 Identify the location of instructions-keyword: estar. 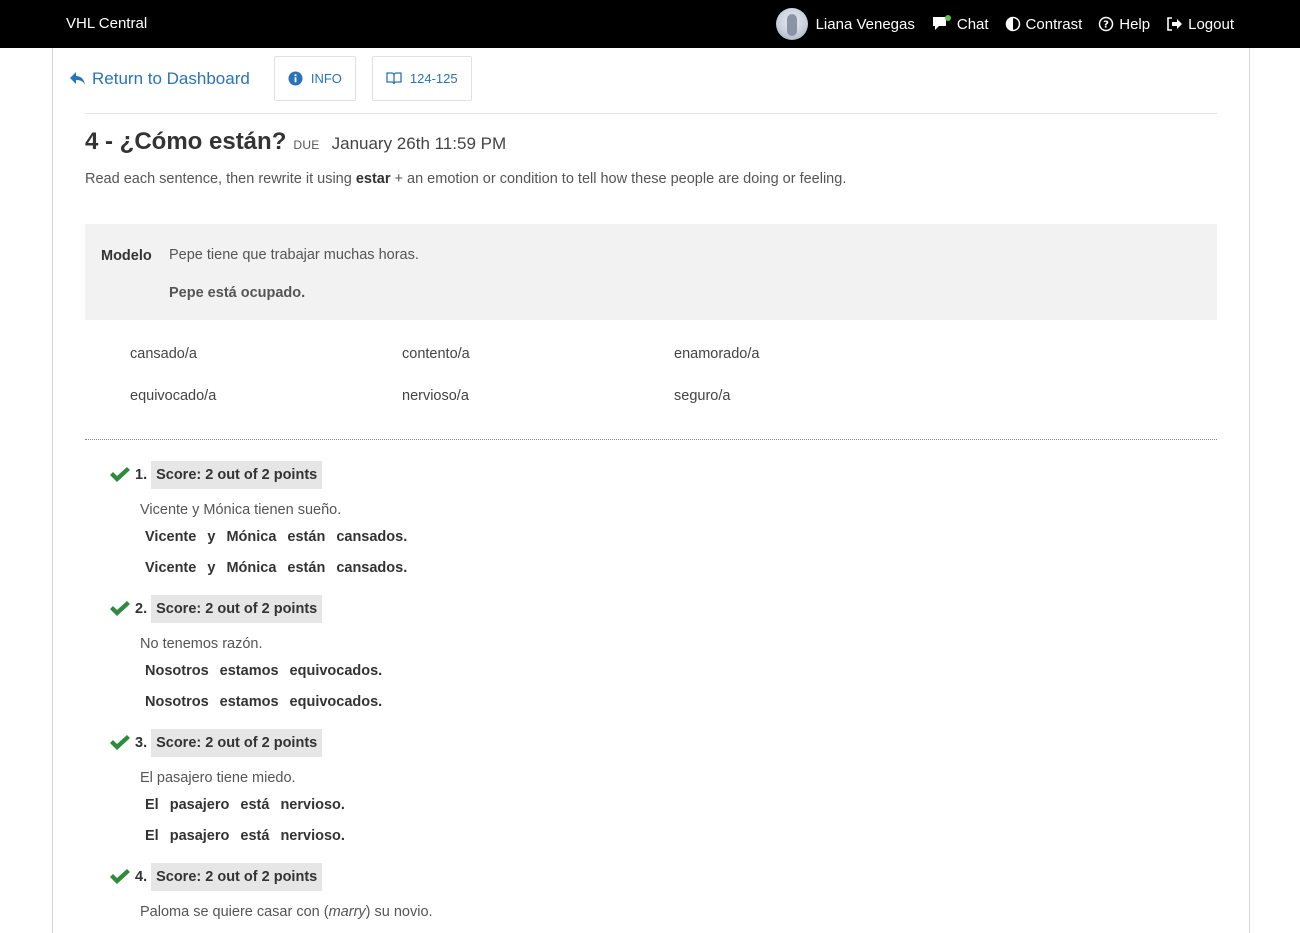
(373, 179).